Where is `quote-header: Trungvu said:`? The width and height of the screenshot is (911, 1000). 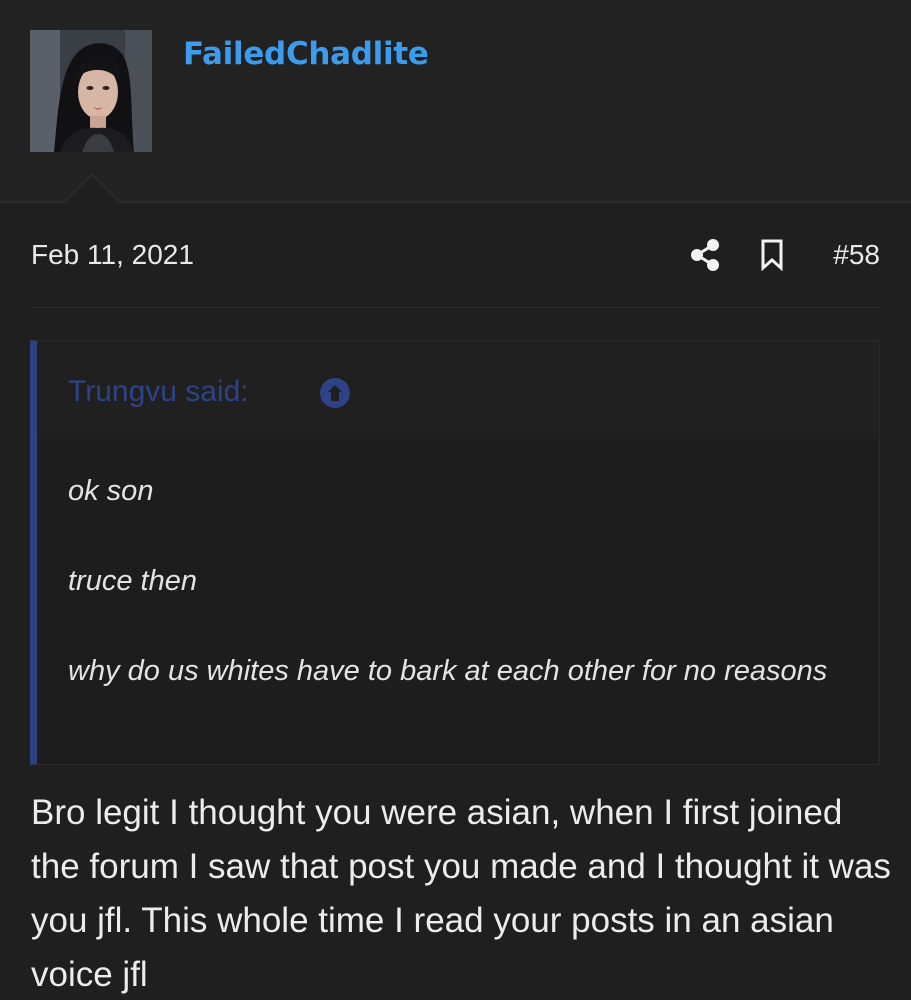 quote-header: Trungvu said: is located at coordinates (458, 390).